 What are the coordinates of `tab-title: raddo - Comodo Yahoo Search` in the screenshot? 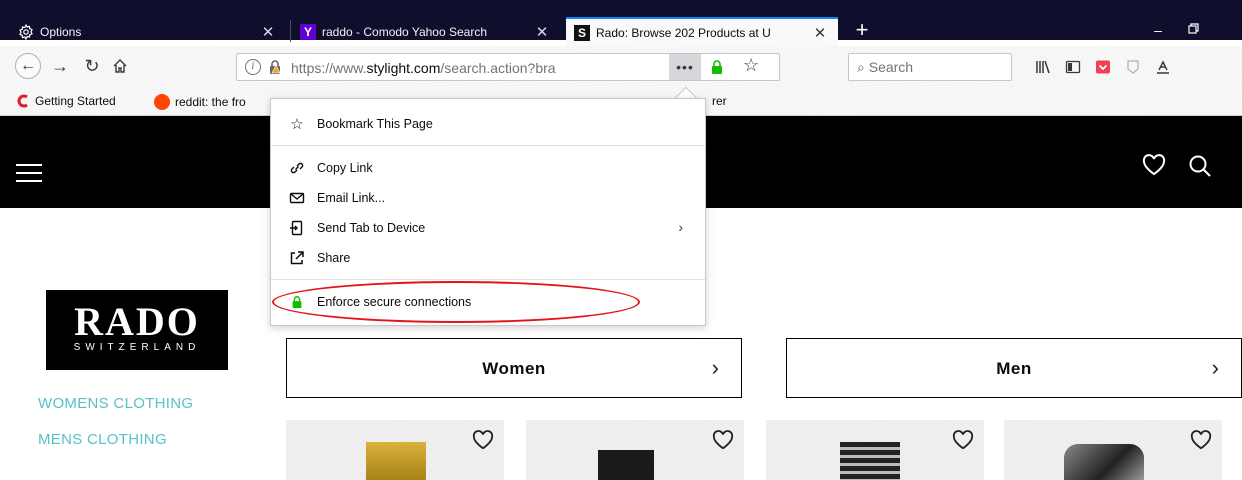 It's located at (404, 32).